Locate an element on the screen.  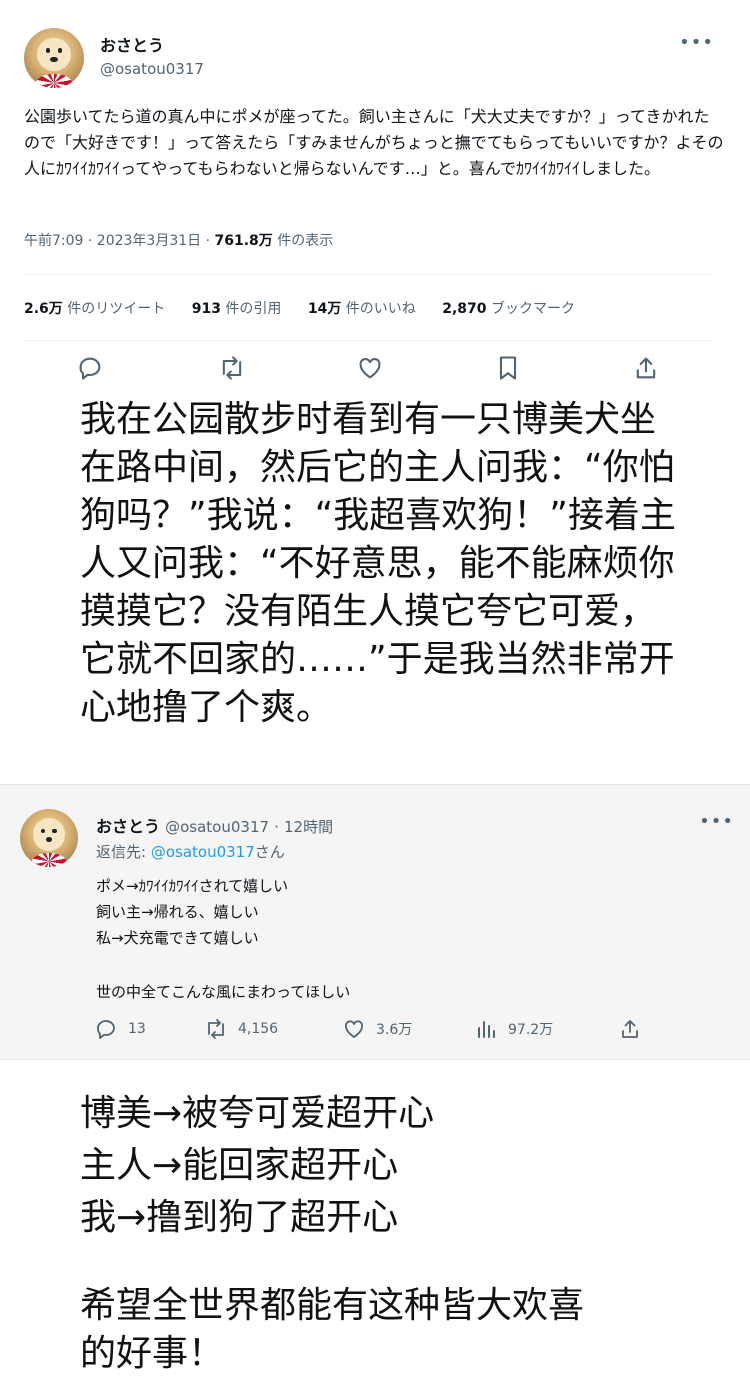
like-button: 3.6万 is located at coordinates (377, 1030).